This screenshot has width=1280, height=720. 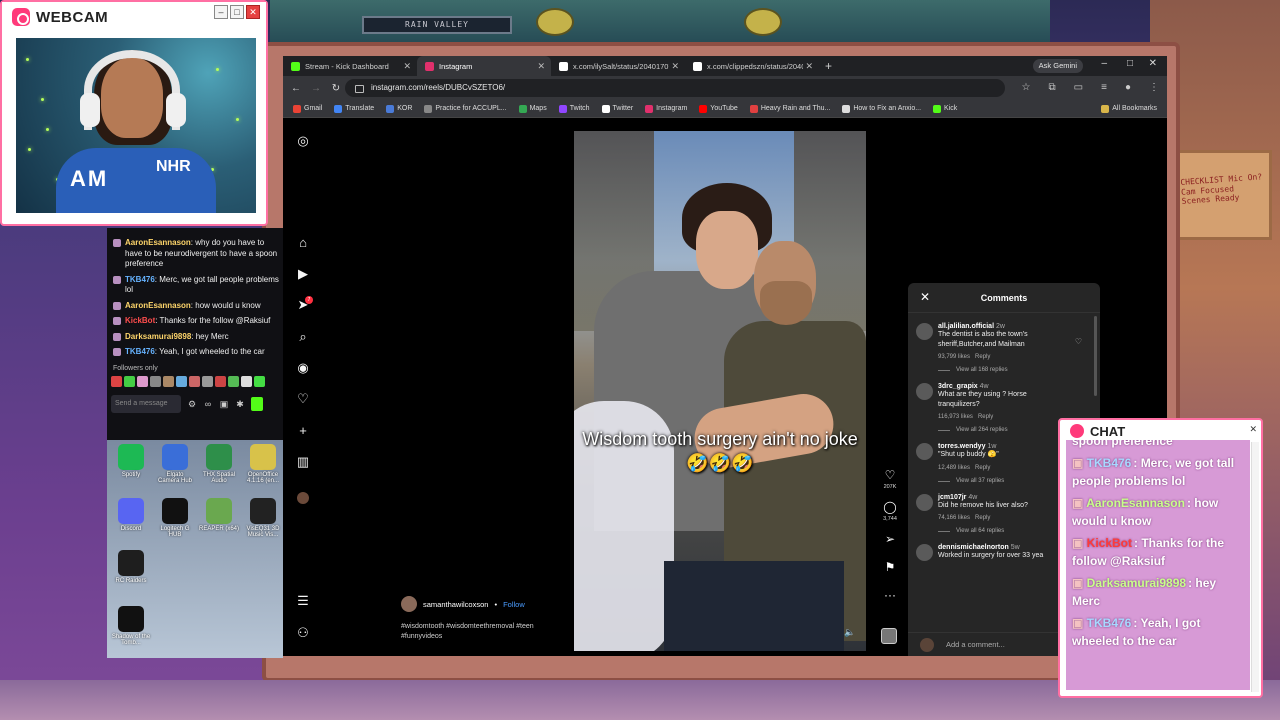 I want to click on browser-tab: x.com/clippedszn/status/20401 ✕, so click(x=752, y=66).